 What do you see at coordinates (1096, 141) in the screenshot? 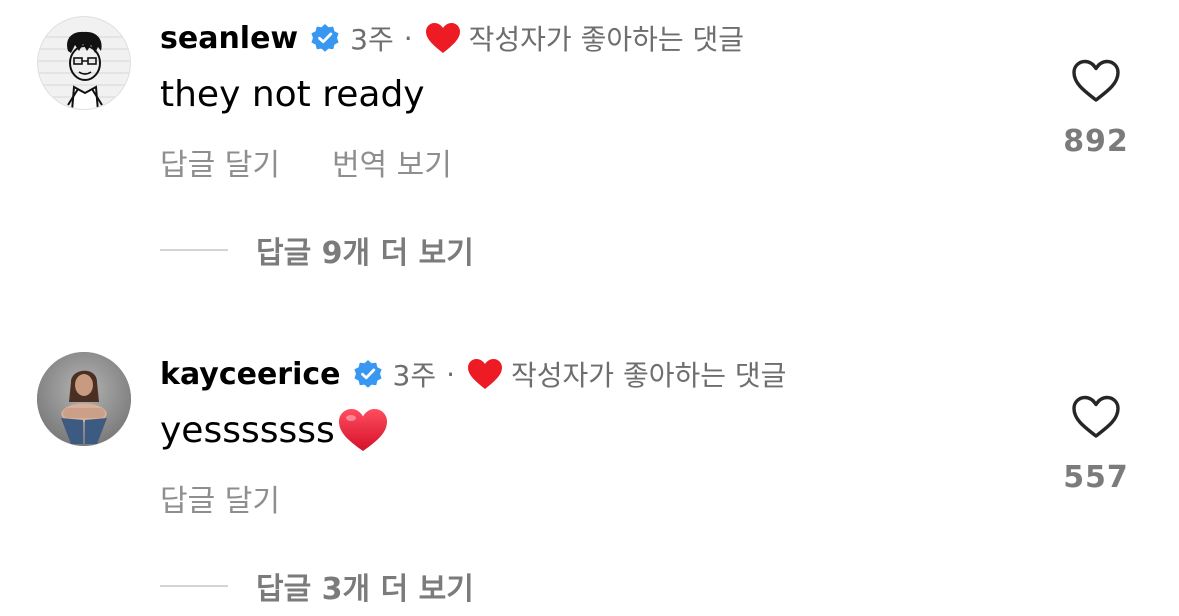
I see `like-count: 892` at bounding box center [1096, 141].